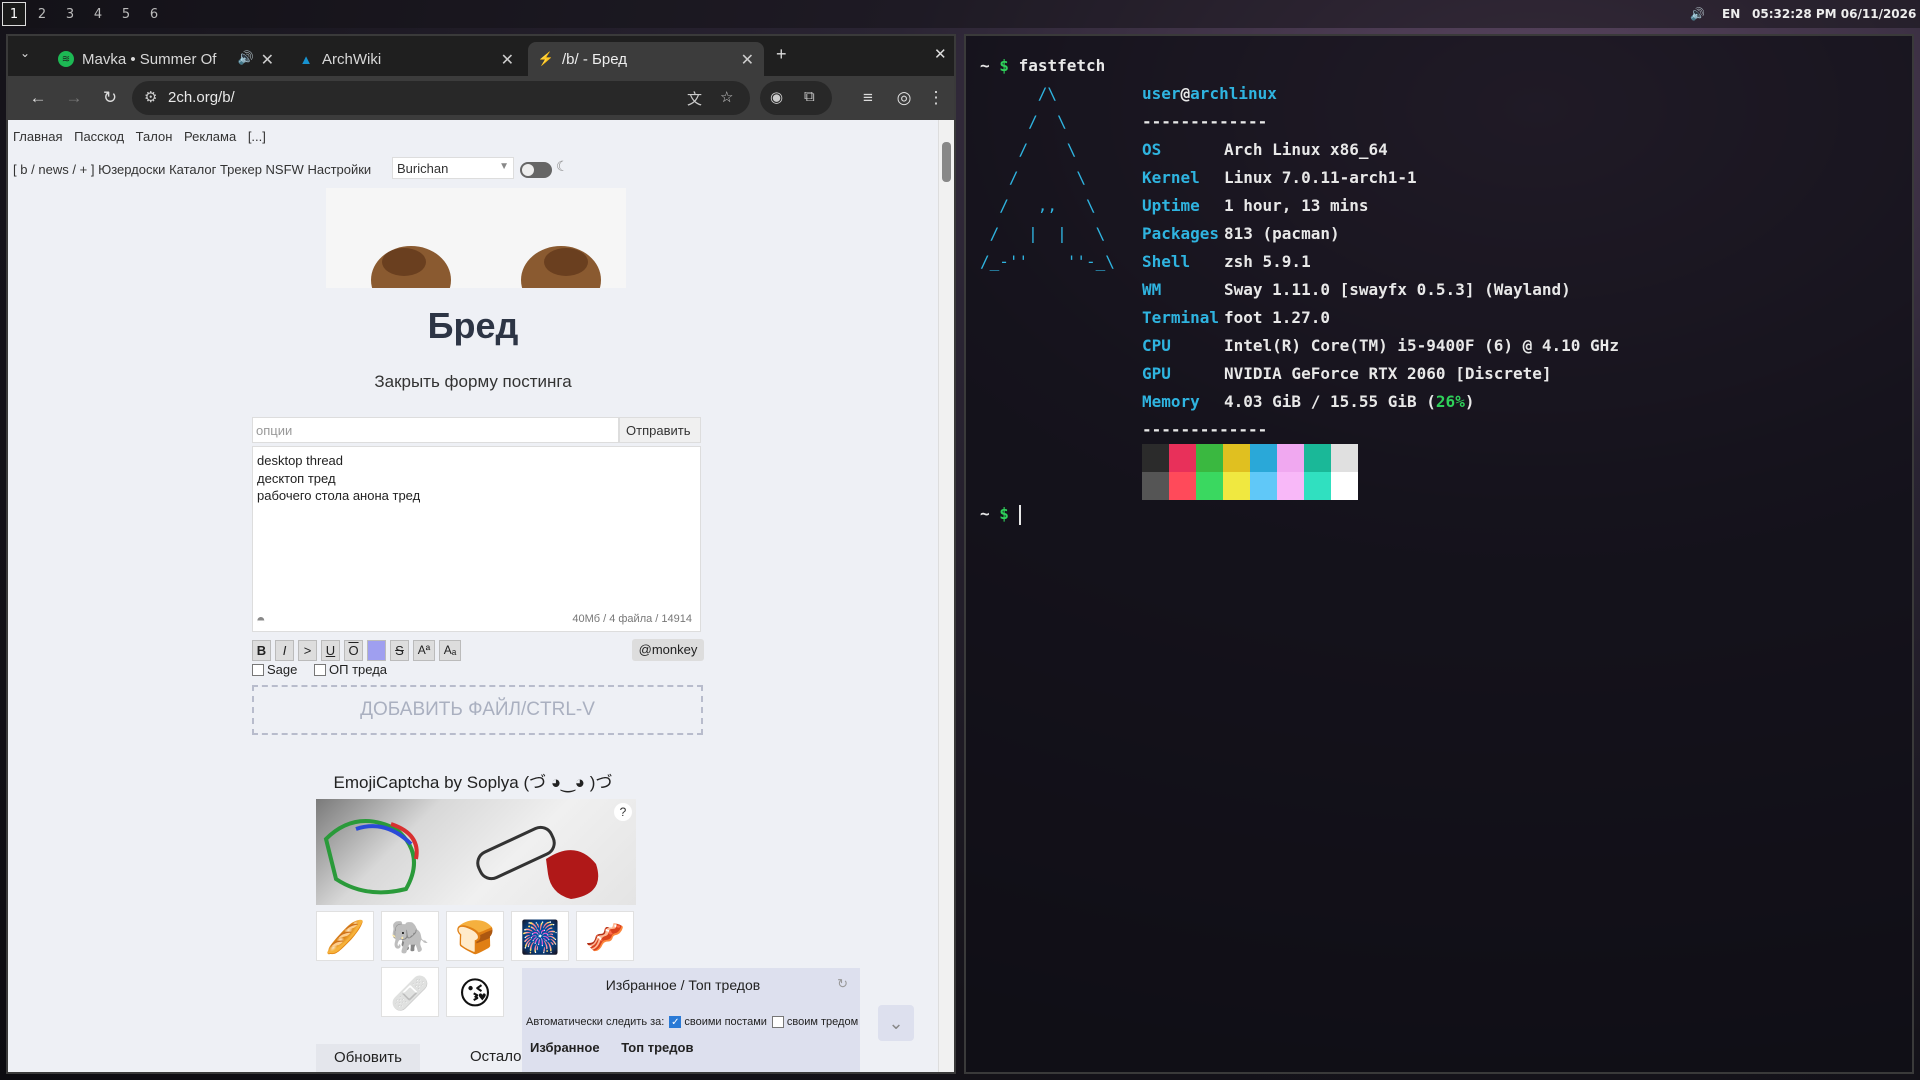  I want to click on own-posts-checkbox: ✓, so click(675, 1022).